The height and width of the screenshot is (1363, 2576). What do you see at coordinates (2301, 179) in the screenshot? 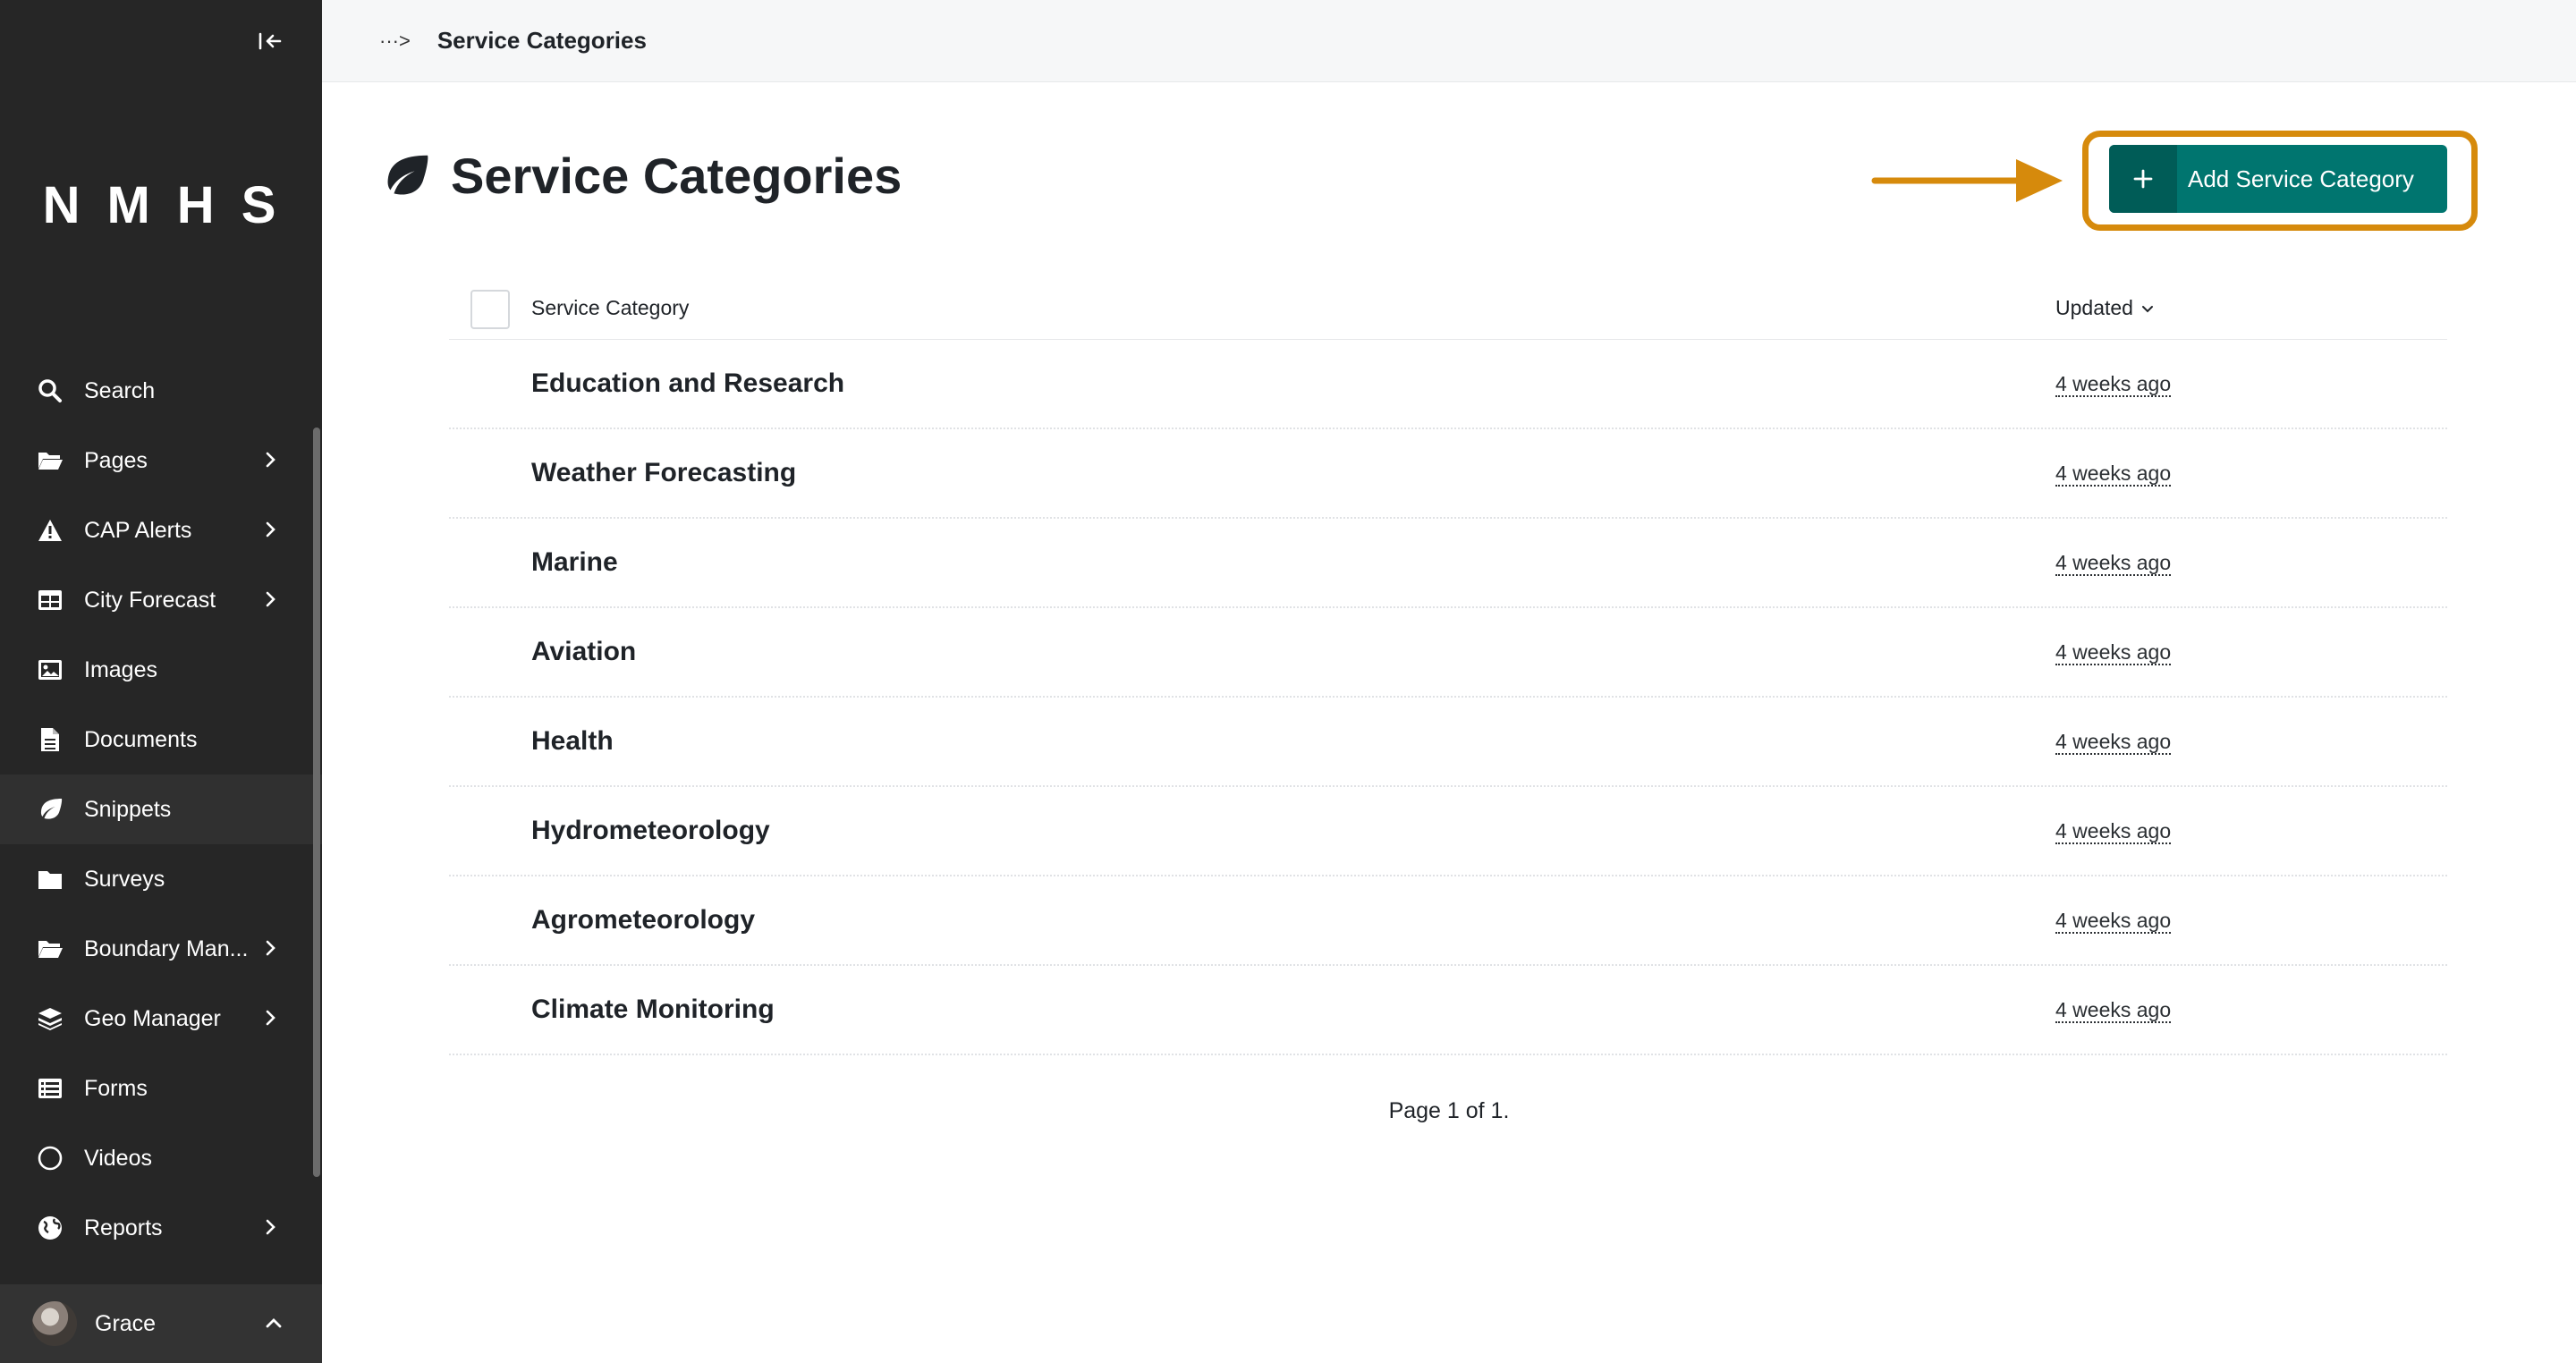
I see `add-button-label: Add Service Category` at bounding box center [2301, 179].